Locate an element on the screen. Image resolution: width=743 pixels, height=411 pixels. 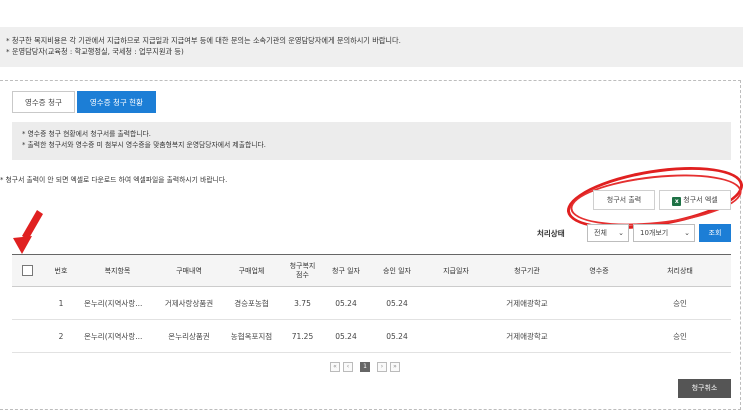
cell-points: 3.75 is located at coordinates (302, 303).